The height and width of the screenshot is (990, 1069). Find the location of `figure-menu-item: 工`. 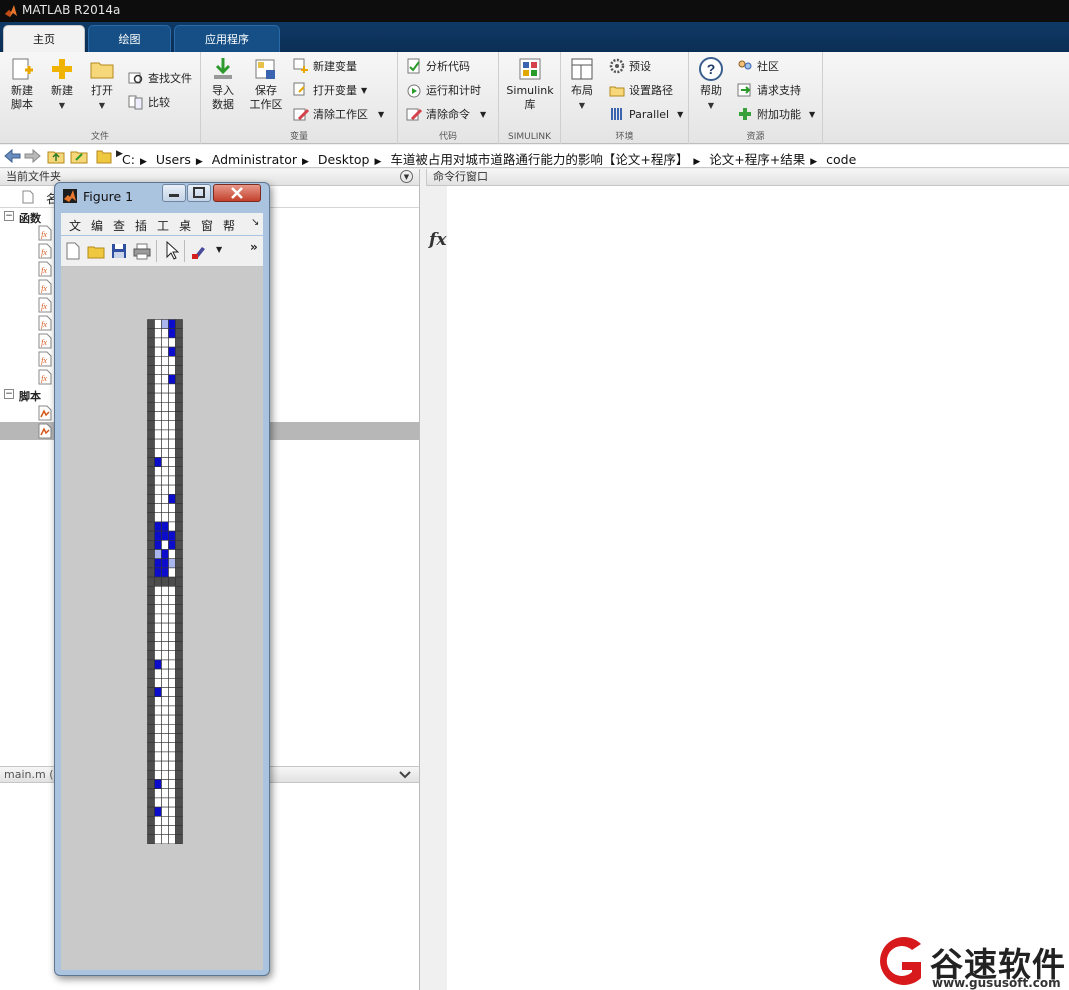

figure-menu-item: 工 is located at coordinates (163, 225).